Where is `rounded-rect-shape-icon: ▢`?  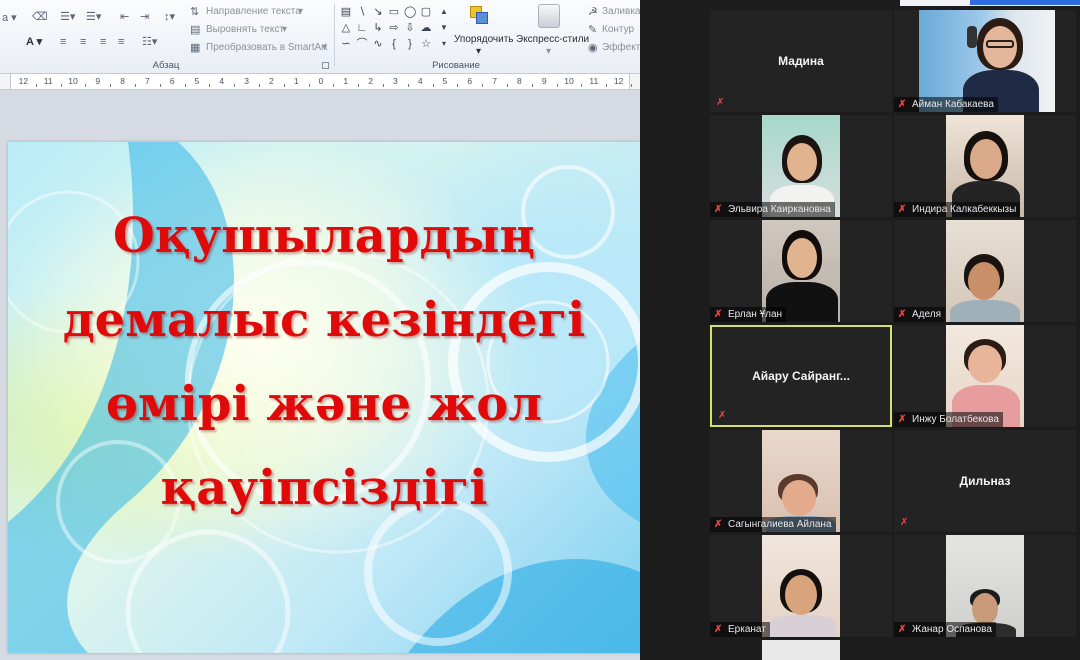
rounded-rect-shape-icon: ▢ is located at coordinates (426, 12).